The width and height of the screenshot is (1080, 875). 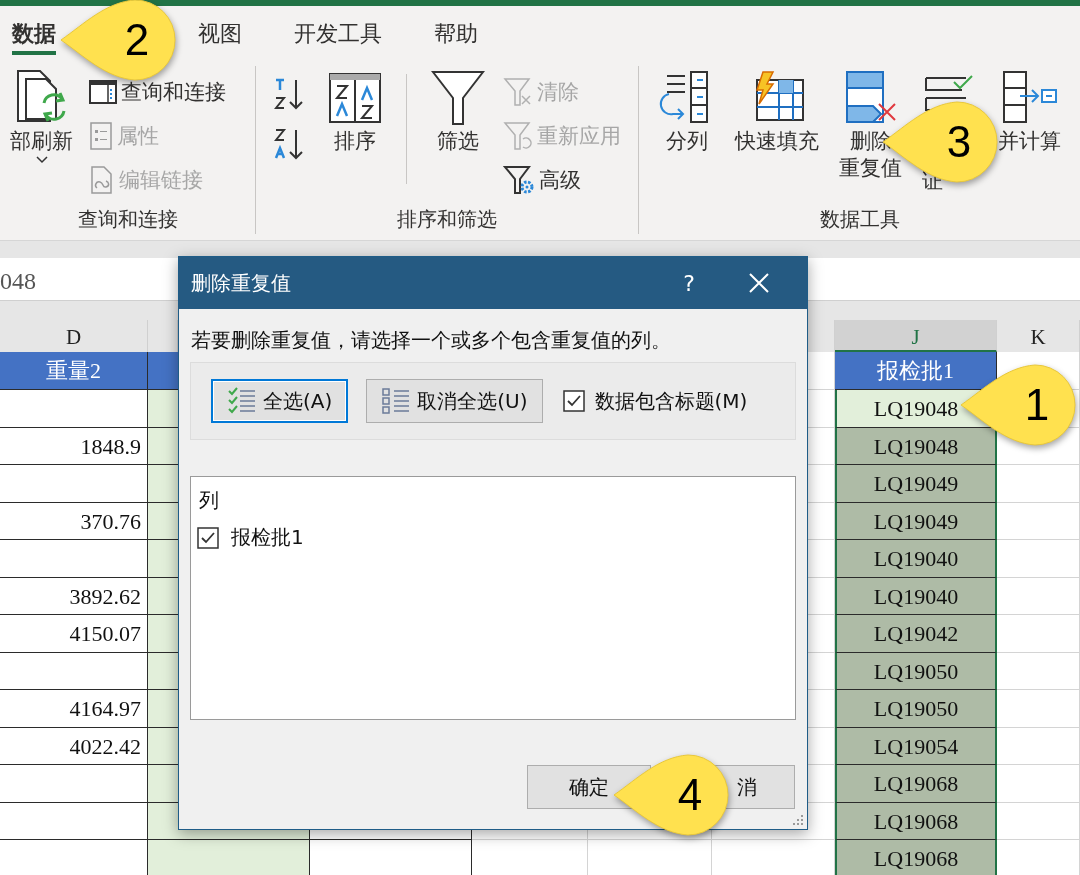 What do you see at coordinates (1038, 336) in the screenshot?
I see `column-header: K` at bounding box center [1038, 336].